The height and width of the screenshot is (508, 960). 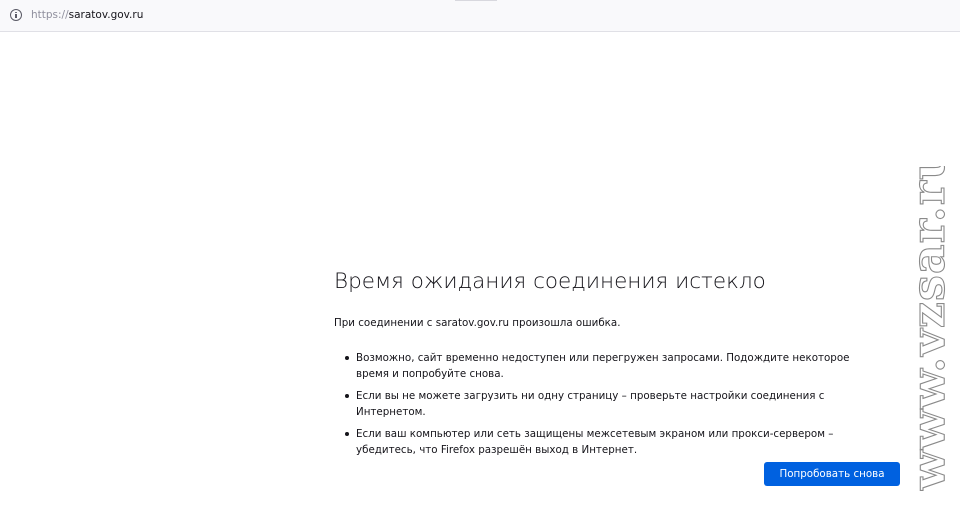 I want to click on tab-strip-divider, so click(x=476, y=0).